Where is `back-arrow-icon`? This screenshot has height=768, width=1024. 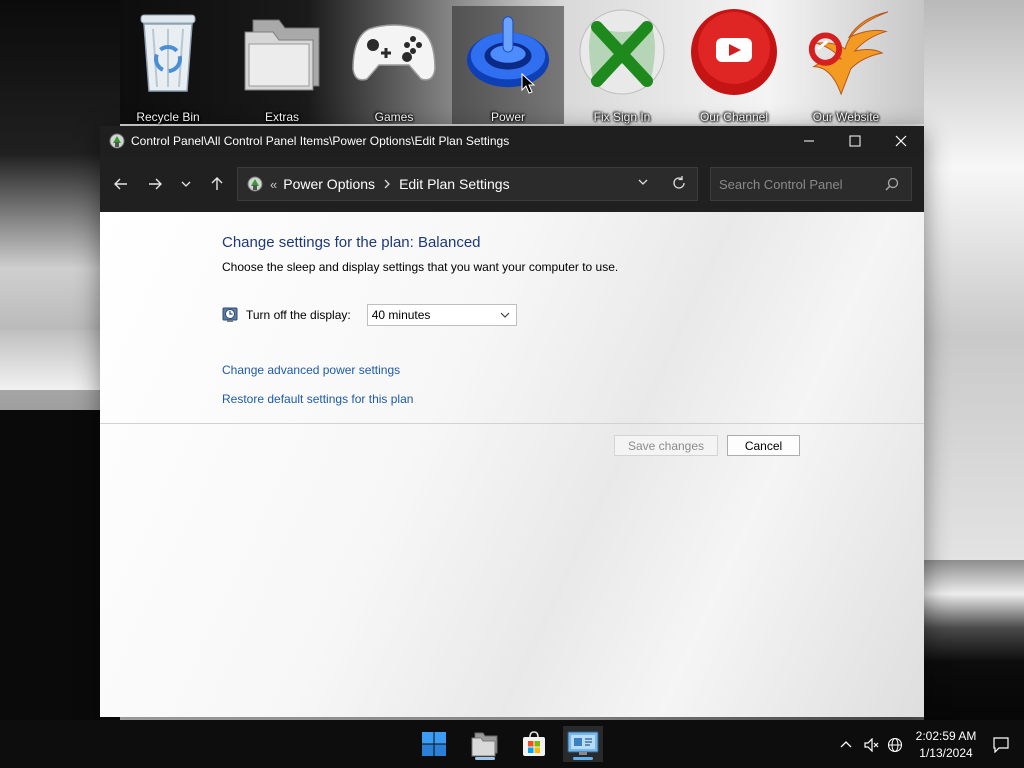
back-arrow-icon is located at coordinates (120, 183).